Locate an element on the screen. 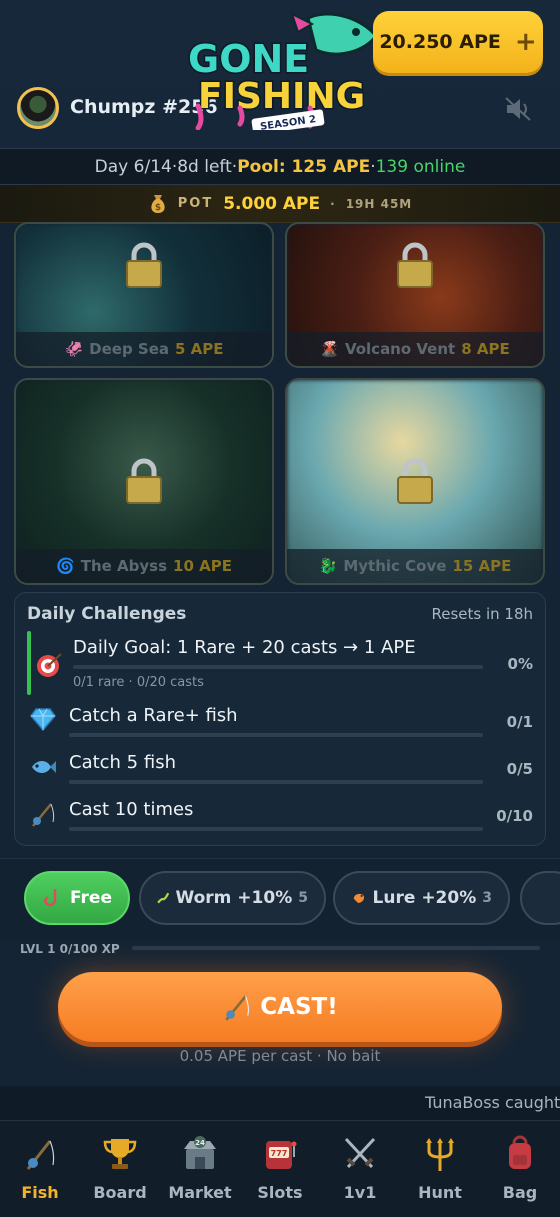 This screenshot has height=1217, width=560. level-xp-label: LVL 1 0/100 XP is located at coordinates (70, 949).